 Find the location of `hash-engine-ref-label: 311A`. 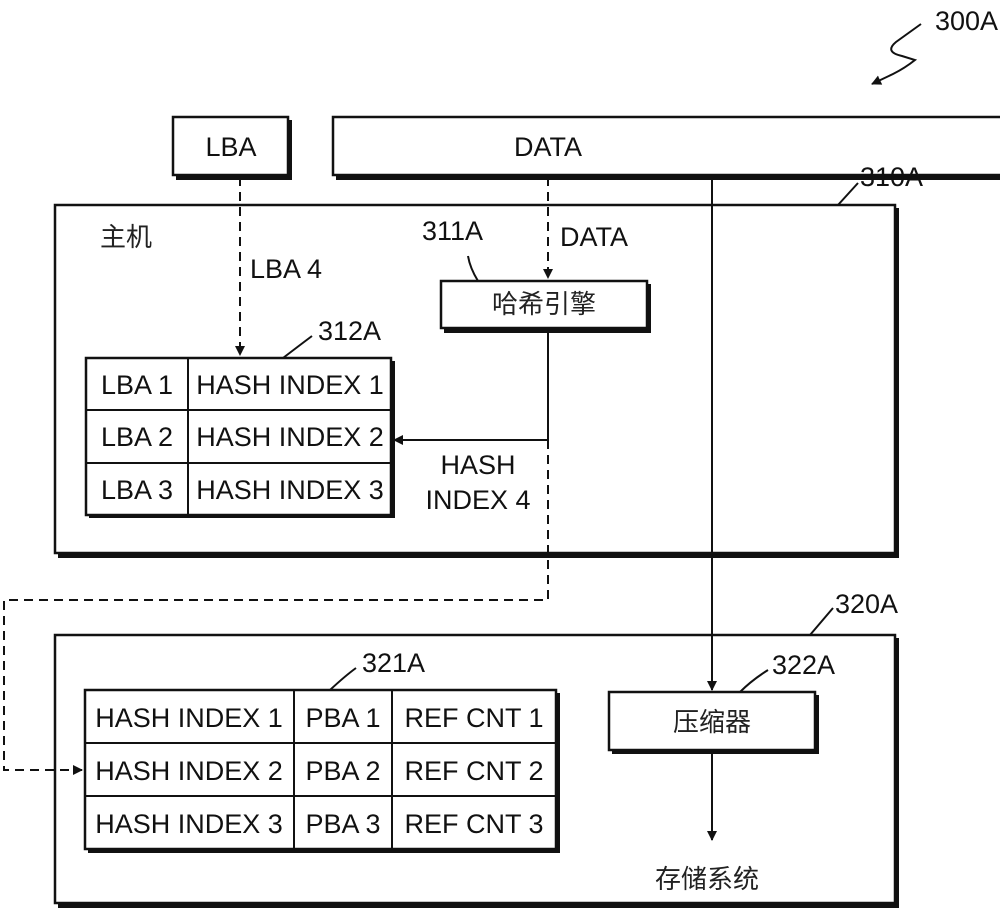

hash-engine-ref-label: 311A is located at coordinates (452, 231).